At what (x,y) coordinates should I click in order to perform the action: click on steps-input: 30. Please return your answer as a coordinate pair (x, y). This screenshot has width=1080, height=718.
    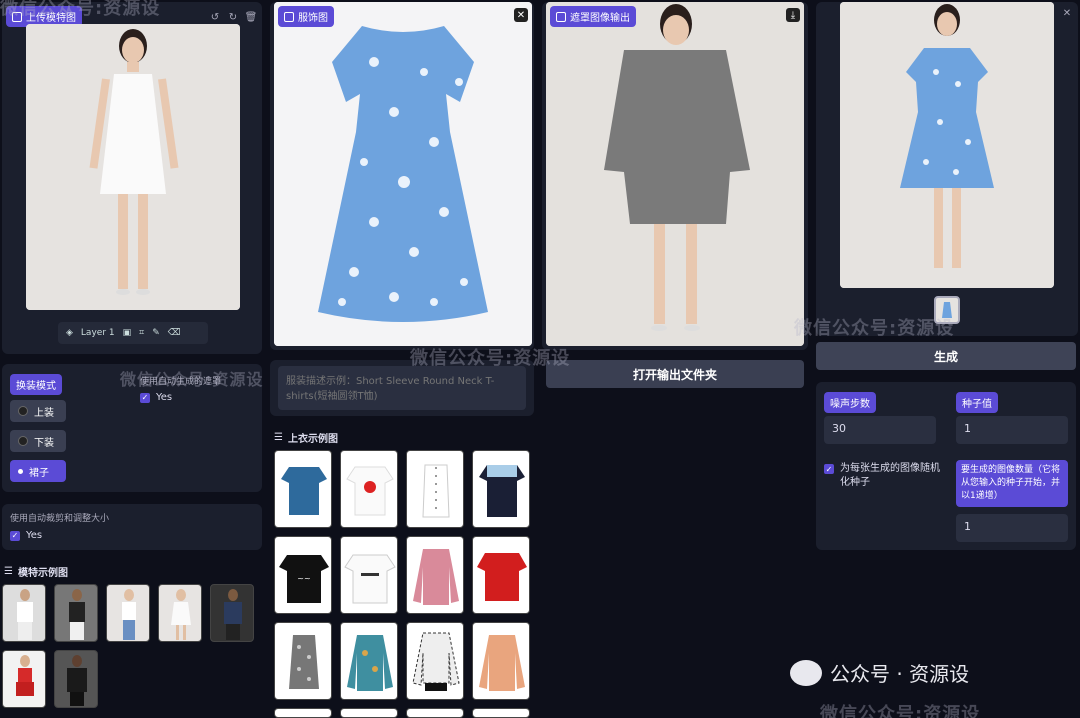
    Looking at the image, I should click on (880, 430).